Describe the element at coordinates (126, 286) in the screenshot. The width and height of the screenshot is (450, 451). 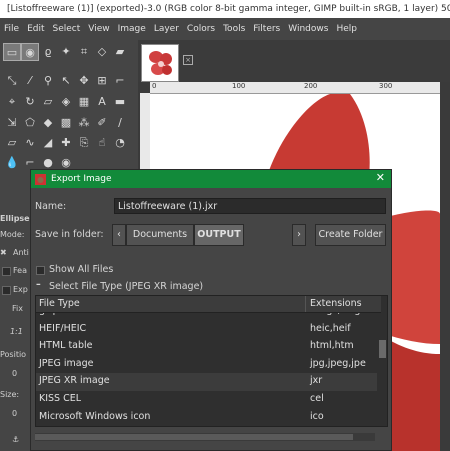
I see `select-file-type-expander: Select File Type (JPEG XR image)` at that location.